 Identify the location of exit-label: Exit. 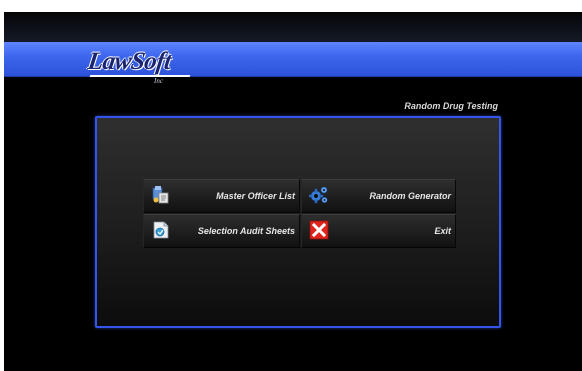
(442, 231).